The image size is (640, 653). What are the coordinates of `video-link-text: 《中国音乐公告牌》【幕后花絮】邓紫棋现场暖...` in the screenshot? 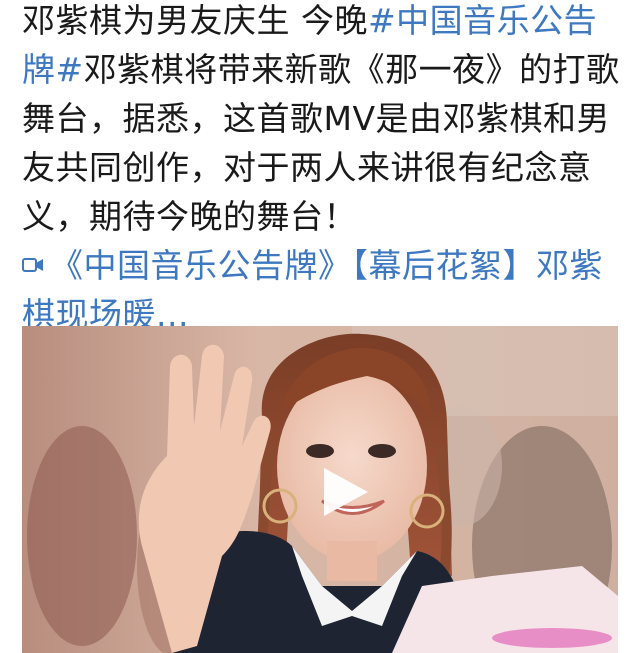 It's located at (312, 290).